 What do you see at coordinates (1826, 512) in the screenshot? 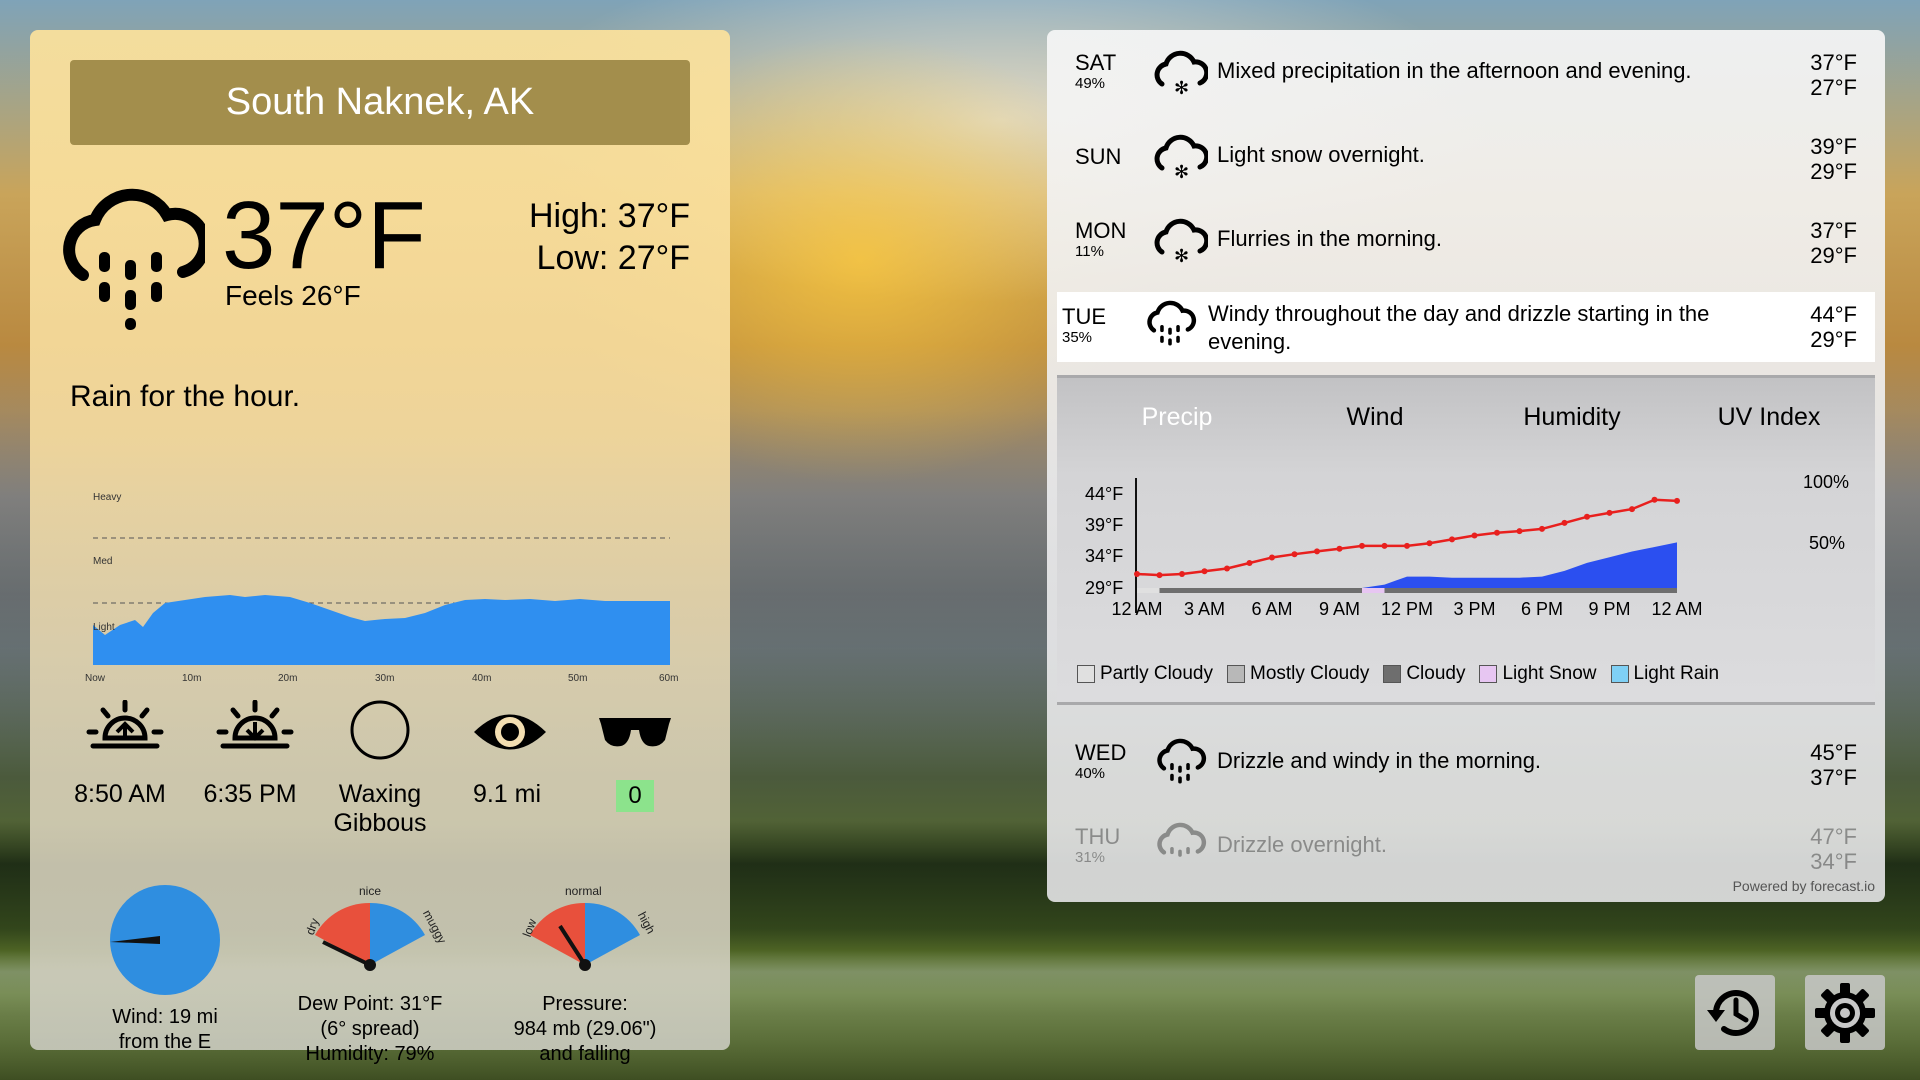
I see `y-axis-right: 100% 50%` at bounding box center [1826, 512].